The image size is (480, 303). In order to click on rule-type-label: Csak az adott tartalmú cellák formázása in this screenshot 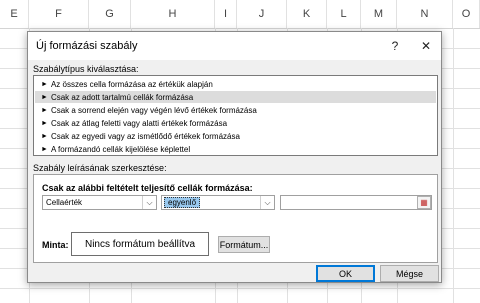, I will do `click(122, 97)`.